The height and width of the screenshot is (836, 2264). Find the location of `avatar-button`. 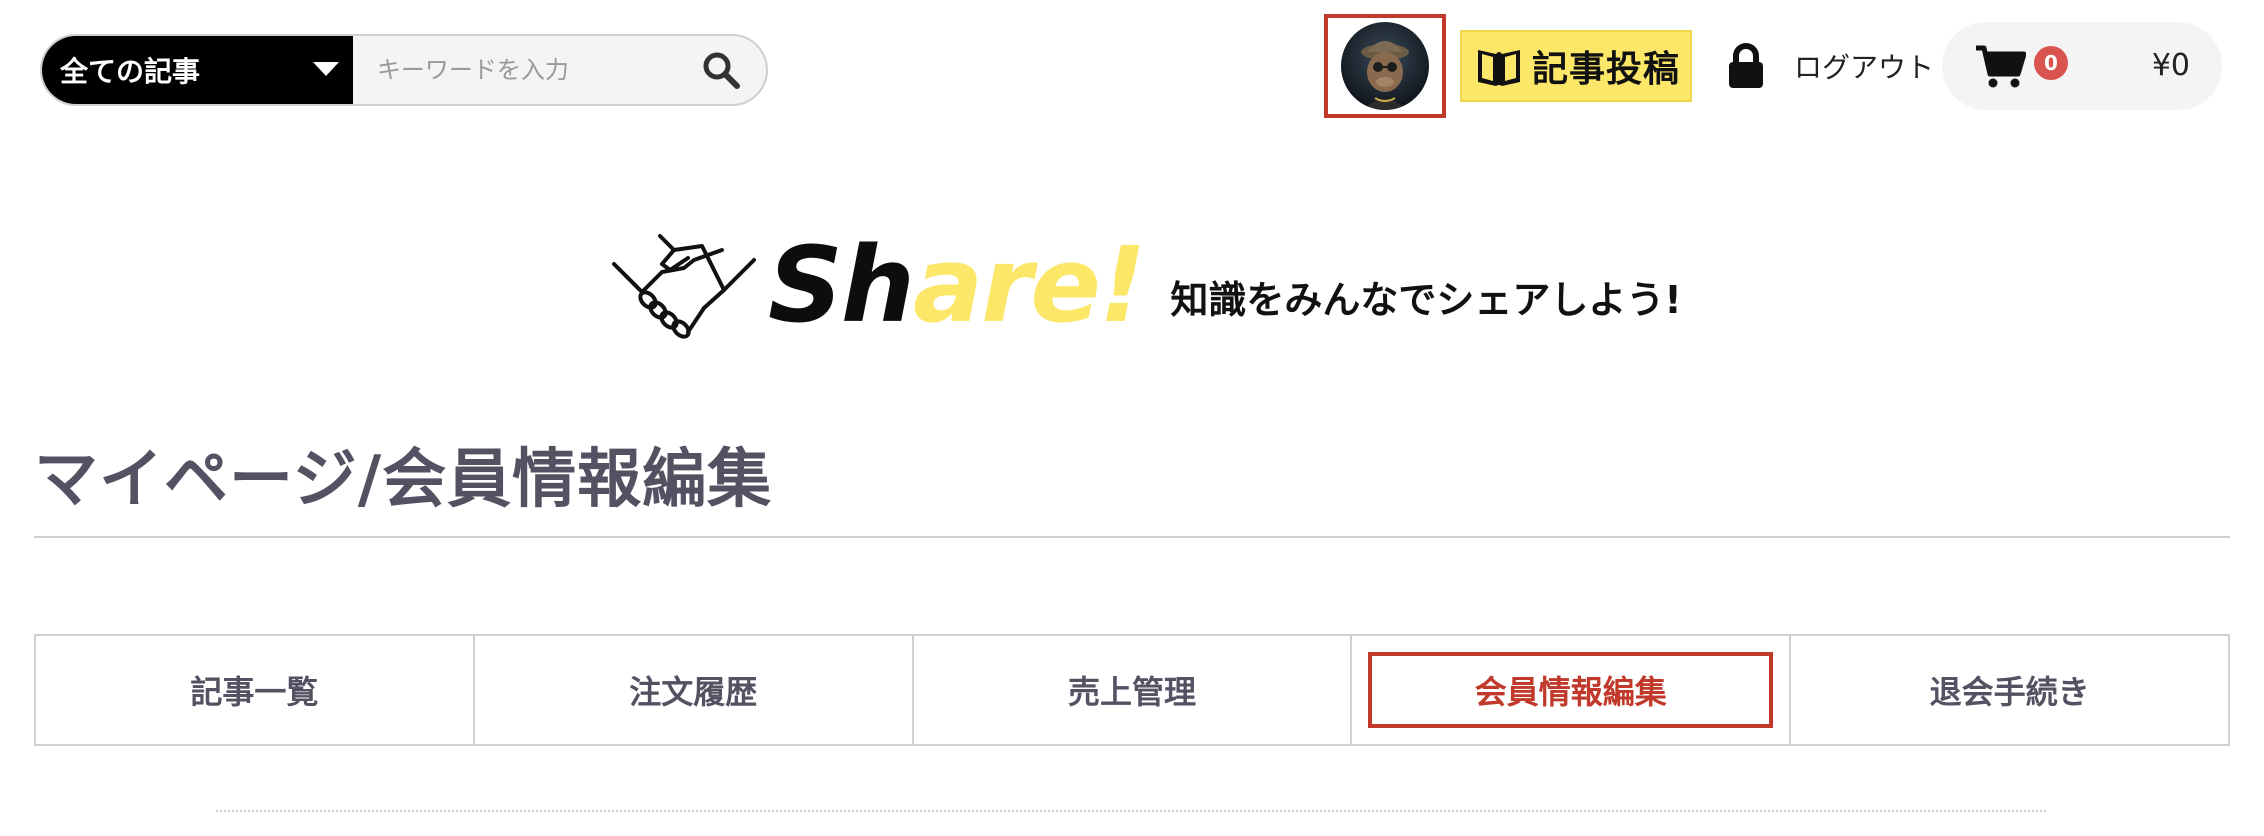

avatar-button is located at coordinates (1385, 66).